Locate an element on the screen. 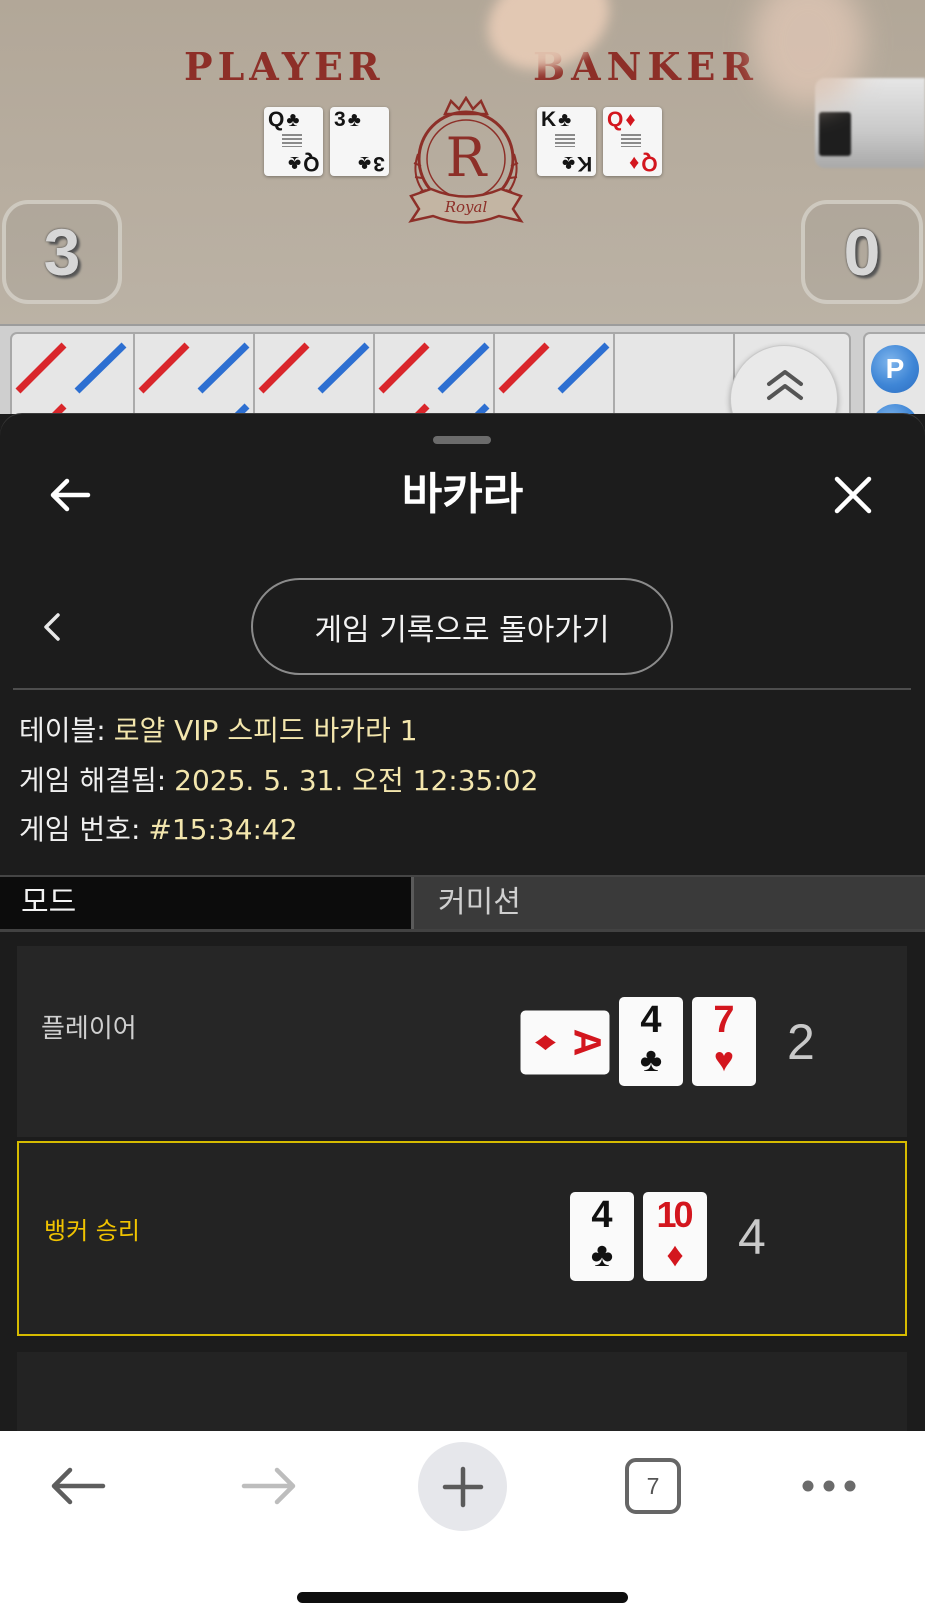 The width and height of the screenshot is (925, 1620). mode-tabs: 모드 커미션 is located at coordinates (462, 902).